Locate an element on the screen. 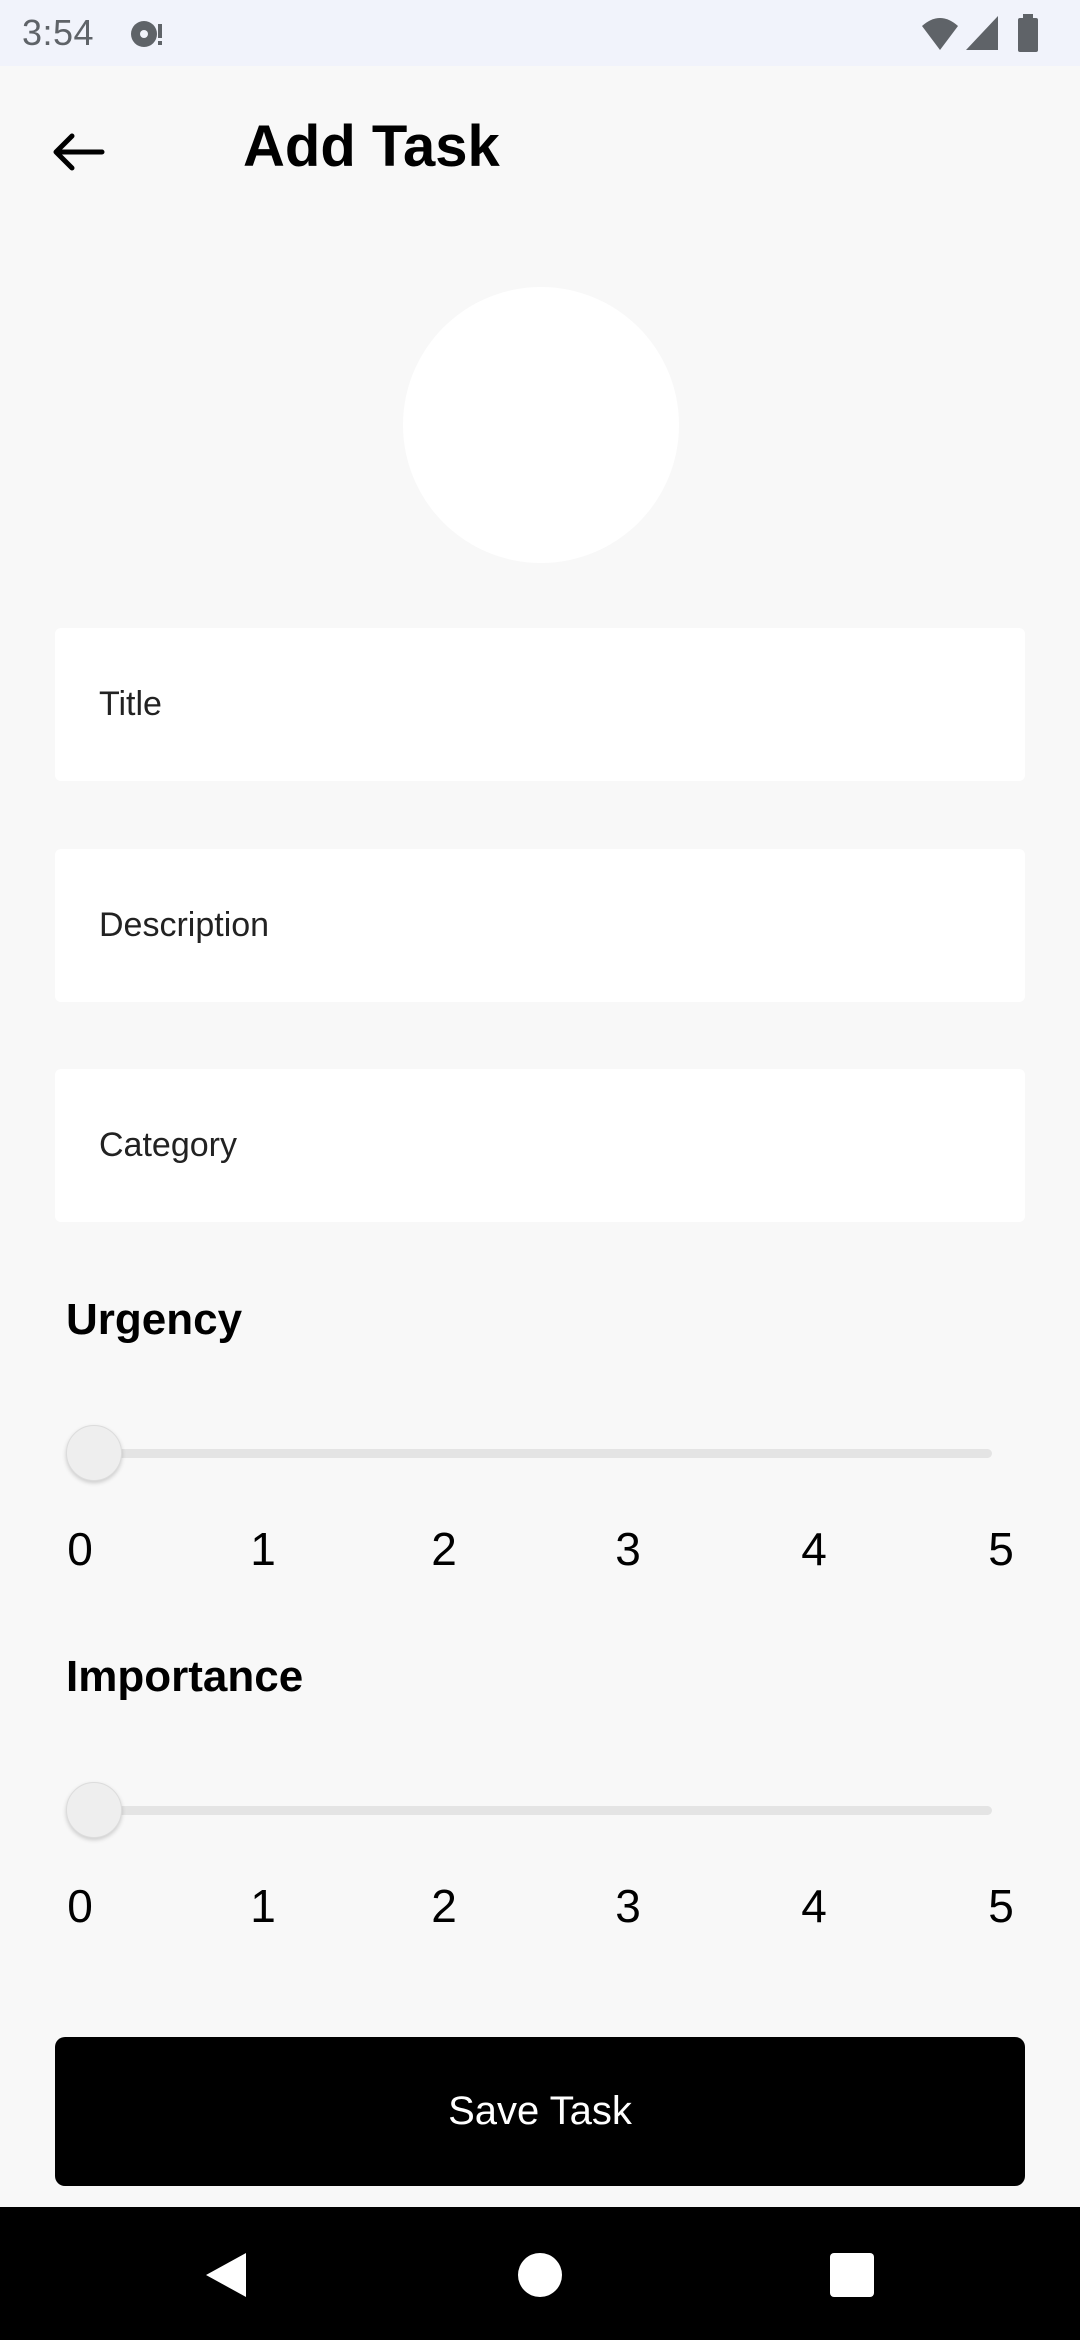 The width and height of the screenshot is (1080, 2340). title-input is located at coordinates (540, 704).